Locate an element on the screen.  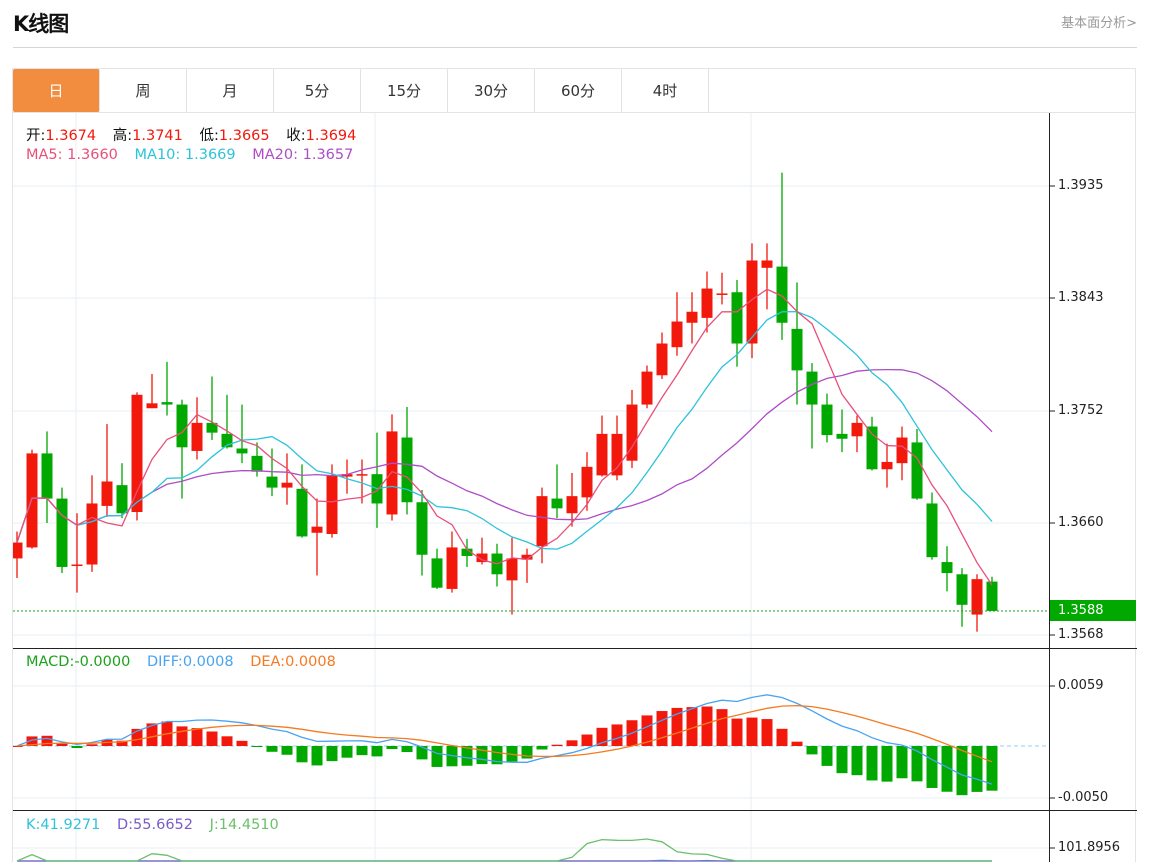
price-tick-label: 1.3660 is located at coordinates (1081, 522).